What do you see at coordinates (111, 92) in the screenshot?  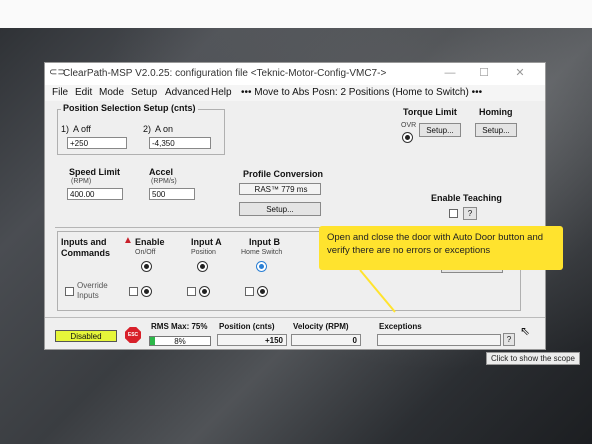 I see `menu-mode: Mode` at bounding box center [111, 92].